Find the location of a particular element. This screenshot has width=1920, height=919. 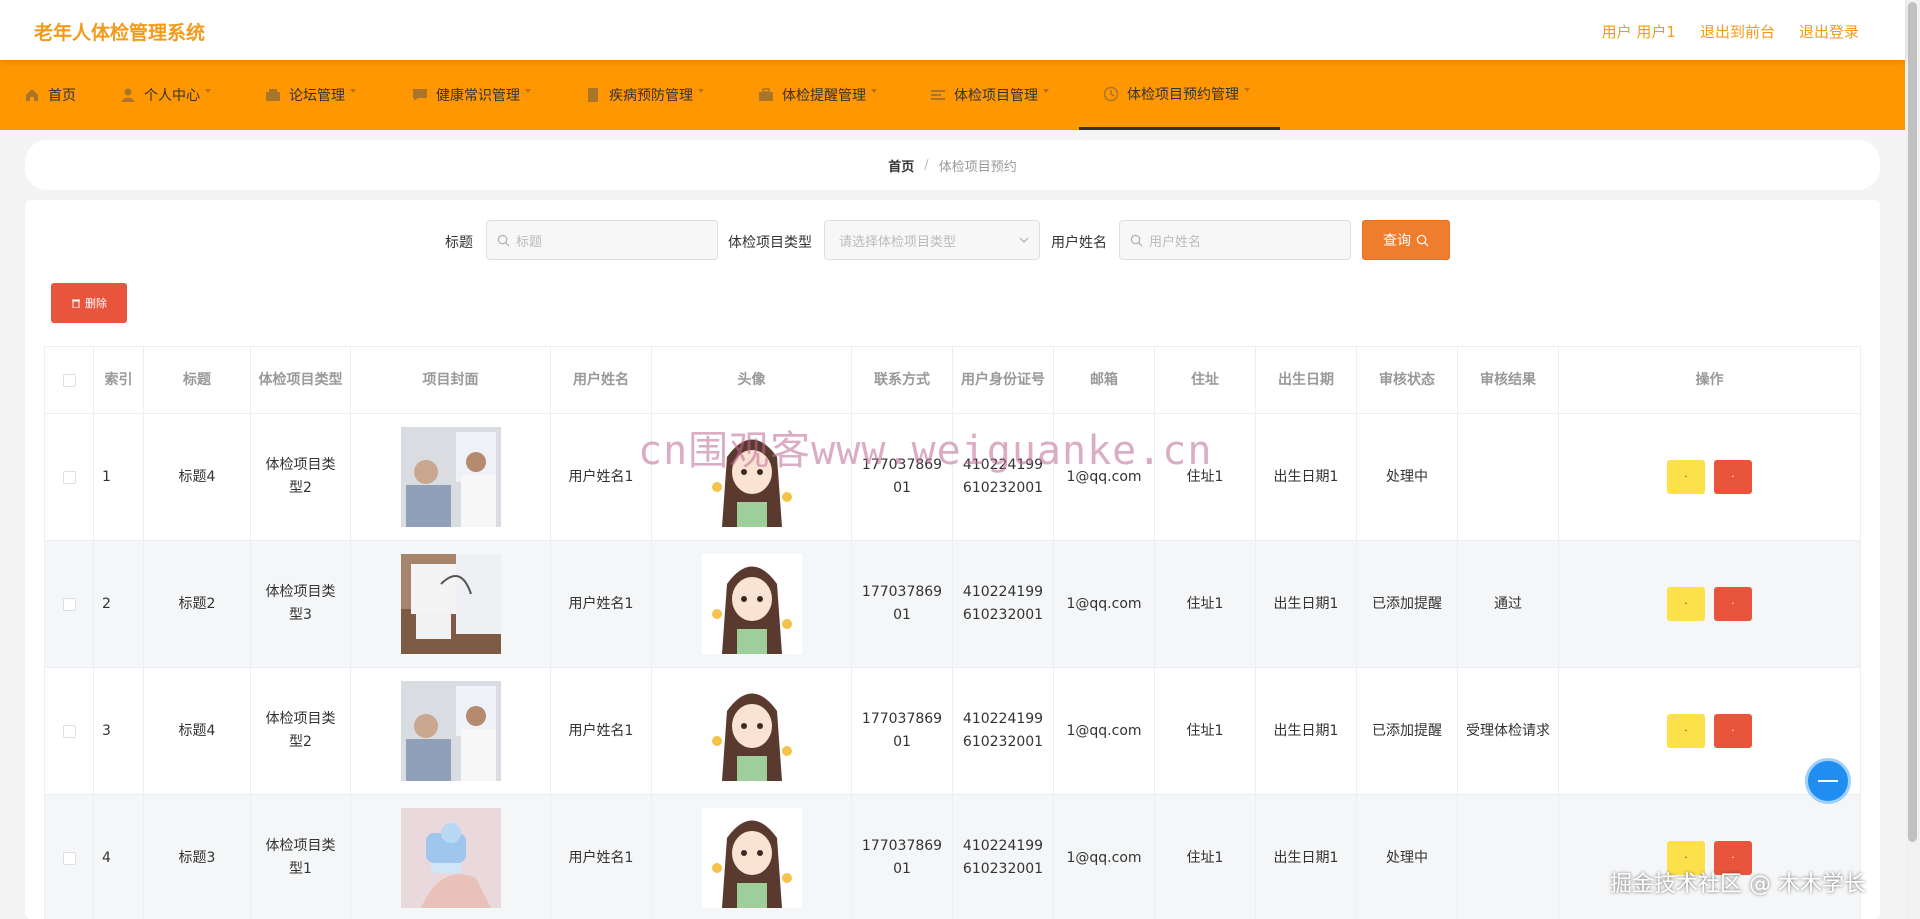

column-header: 出生日期 is located at coordinates (1306, 380).